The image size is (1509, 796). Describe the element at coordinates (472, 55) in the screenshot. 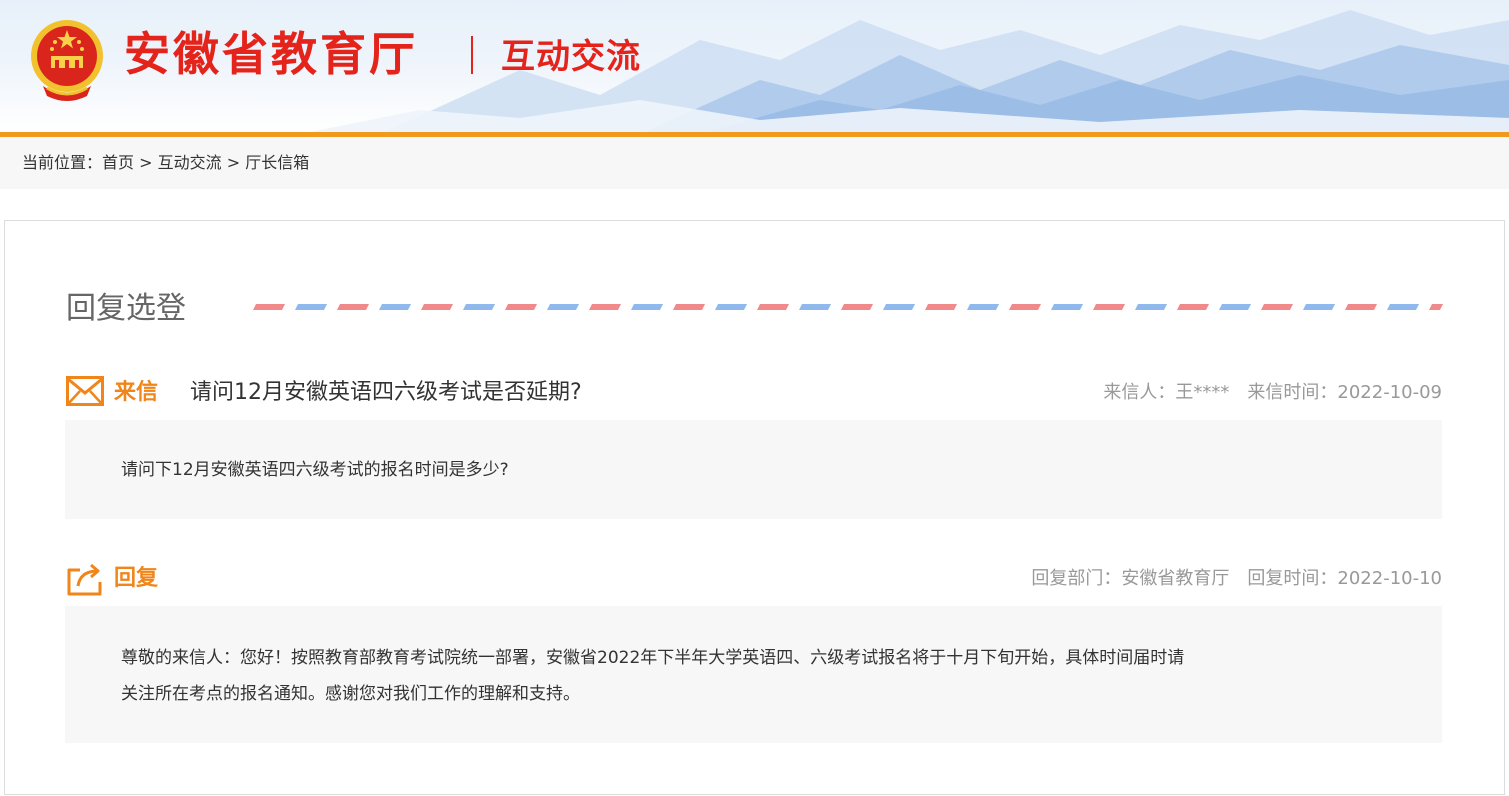

I see `title-divider` at that location.